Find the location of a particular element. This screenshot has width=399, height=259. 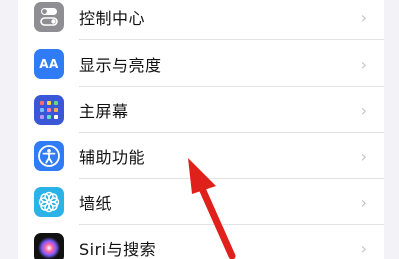

arrow-head is located at coordinates (202, 176).